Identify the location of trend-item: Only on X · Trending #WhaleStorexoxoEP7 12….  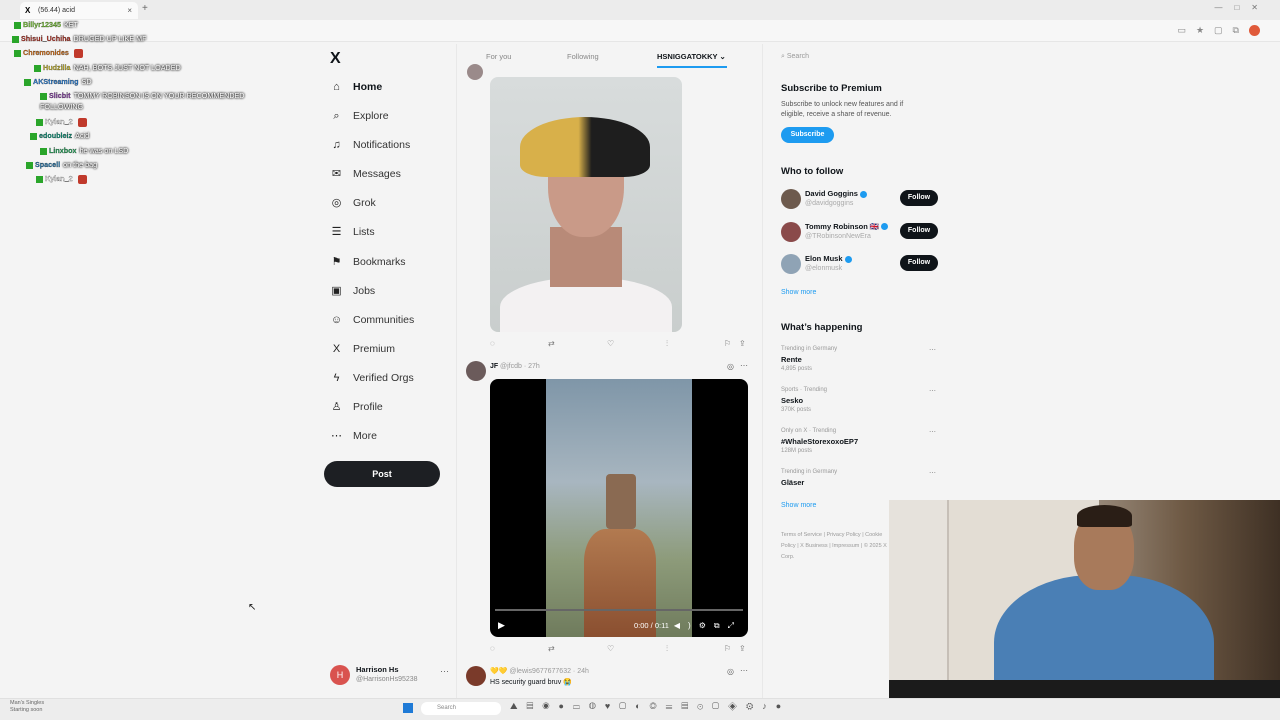
(861, 448).